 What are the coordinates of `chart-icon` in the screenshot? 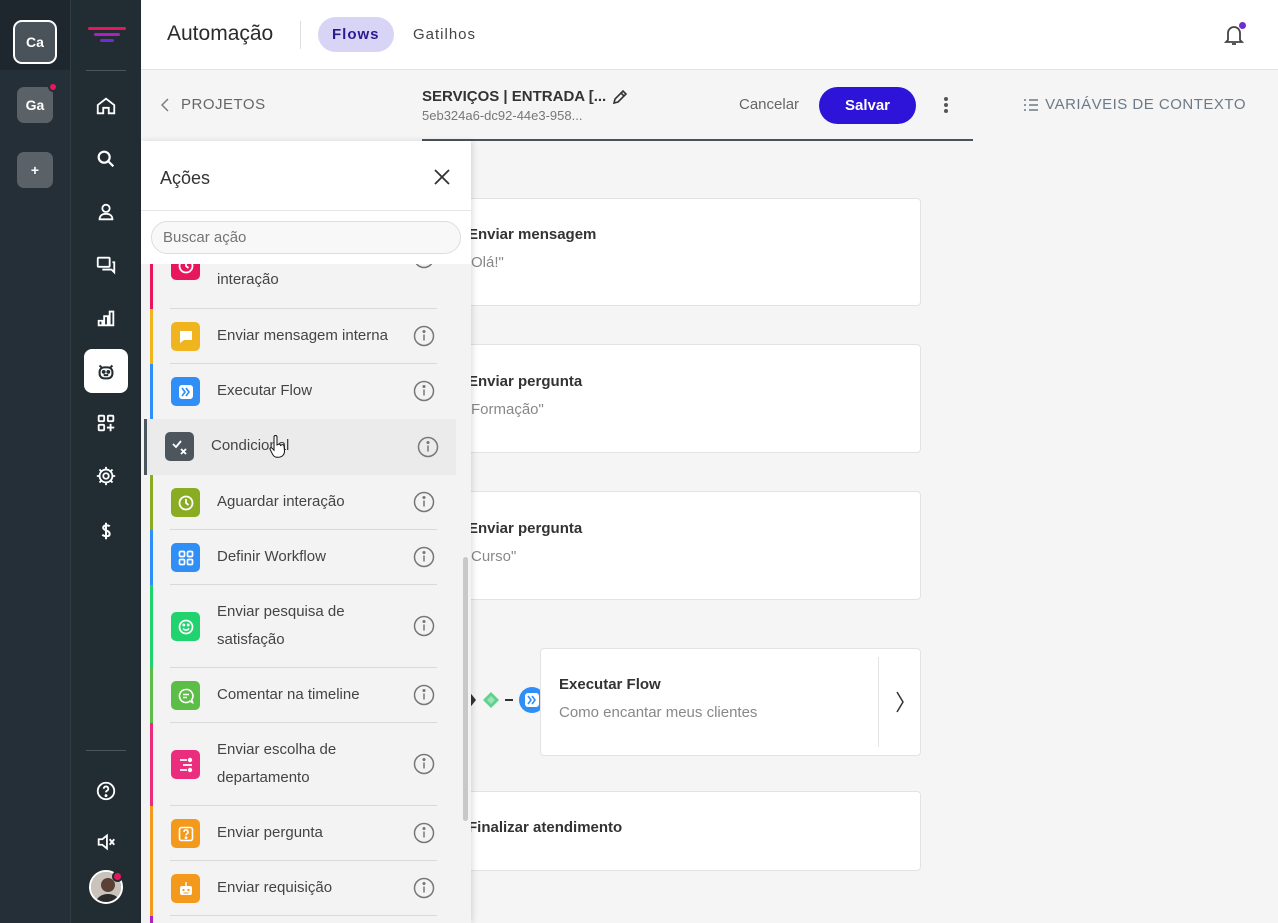 It's located at (106, 318).